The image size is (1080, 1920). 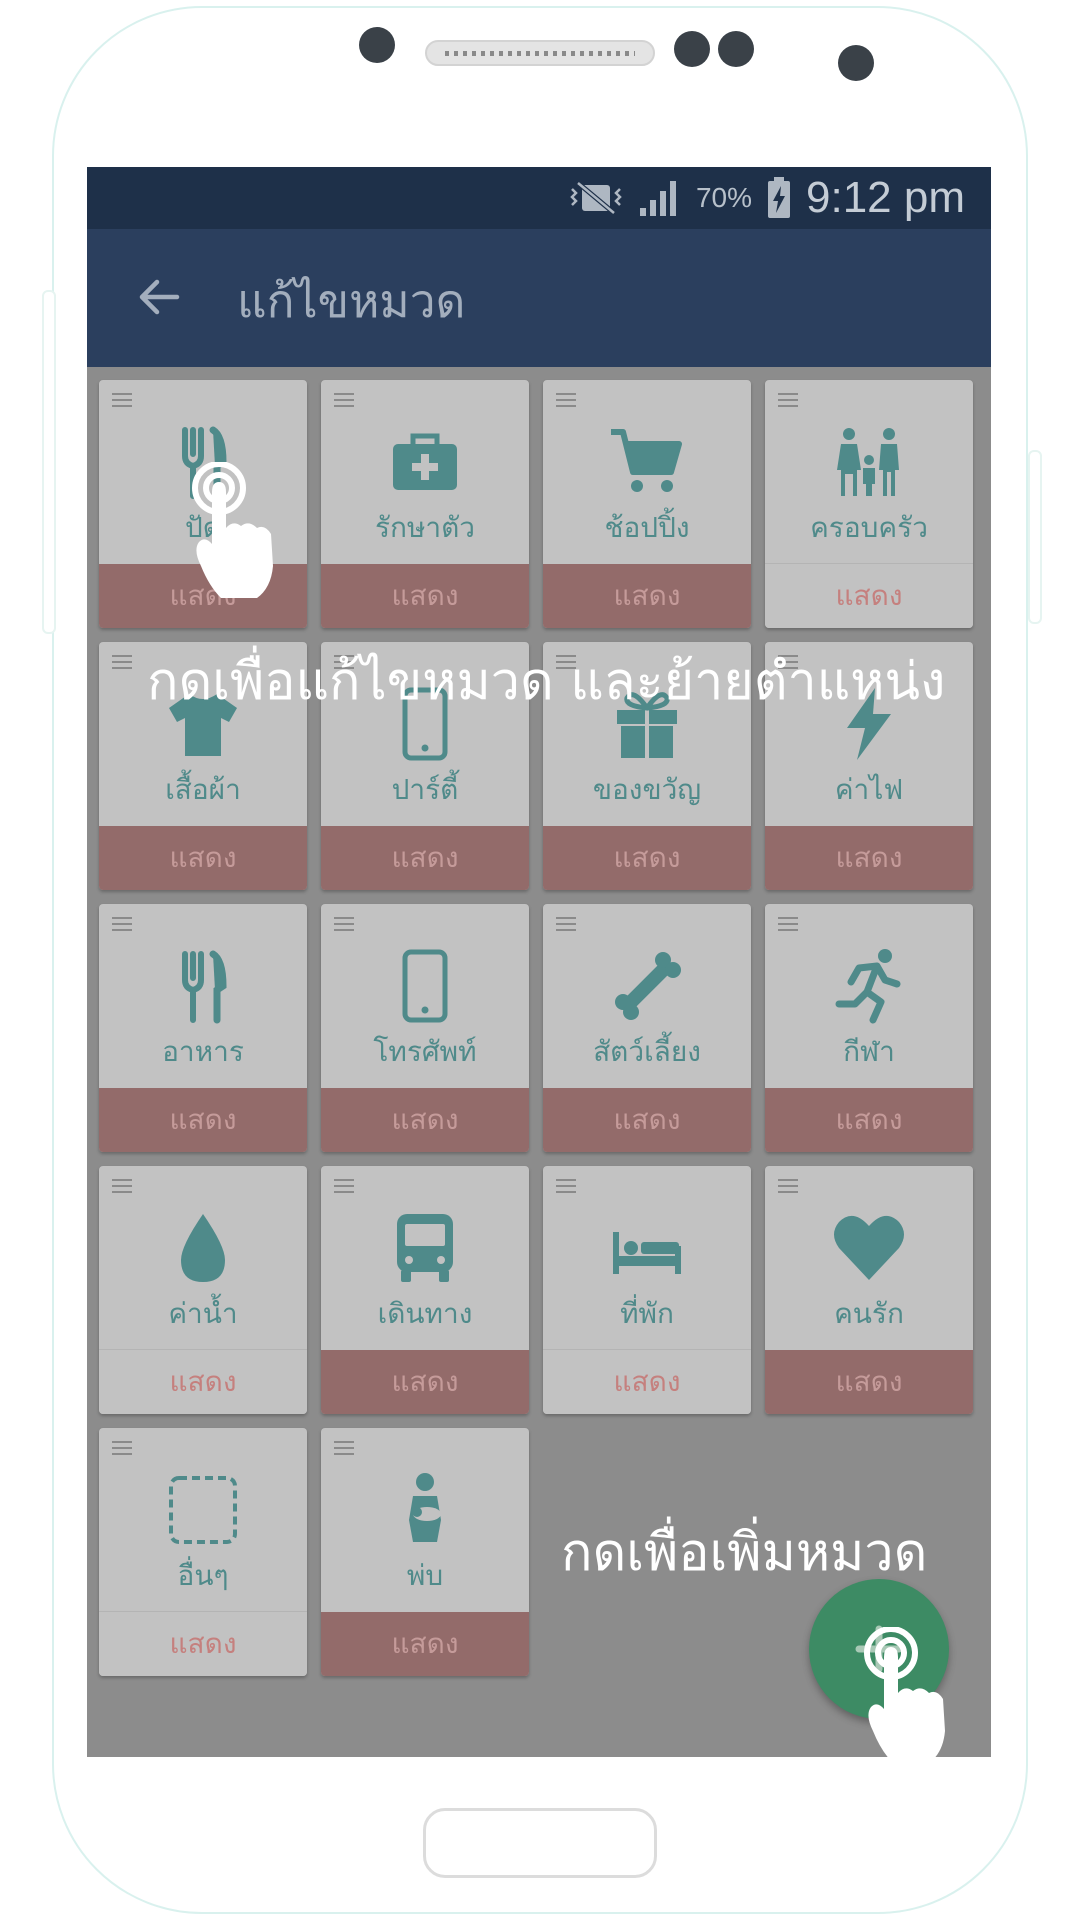 What do you see at coordinates (856, 63) in the screenshot?
I see `front-camera-lens` at bounding box center [856, 63].